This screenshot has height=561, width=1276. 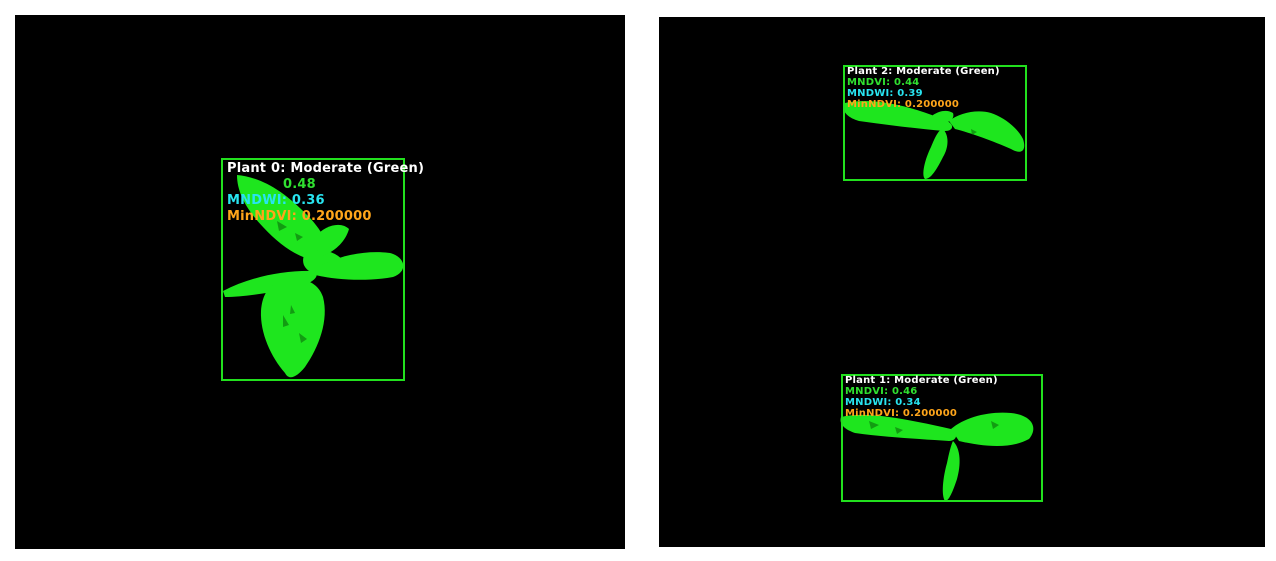 What do you see at coordinates (923, 71) in the screenshot?
I see `plant-2-title: Plant 2: Moderate (Green)` at bounding box center [923, 71].